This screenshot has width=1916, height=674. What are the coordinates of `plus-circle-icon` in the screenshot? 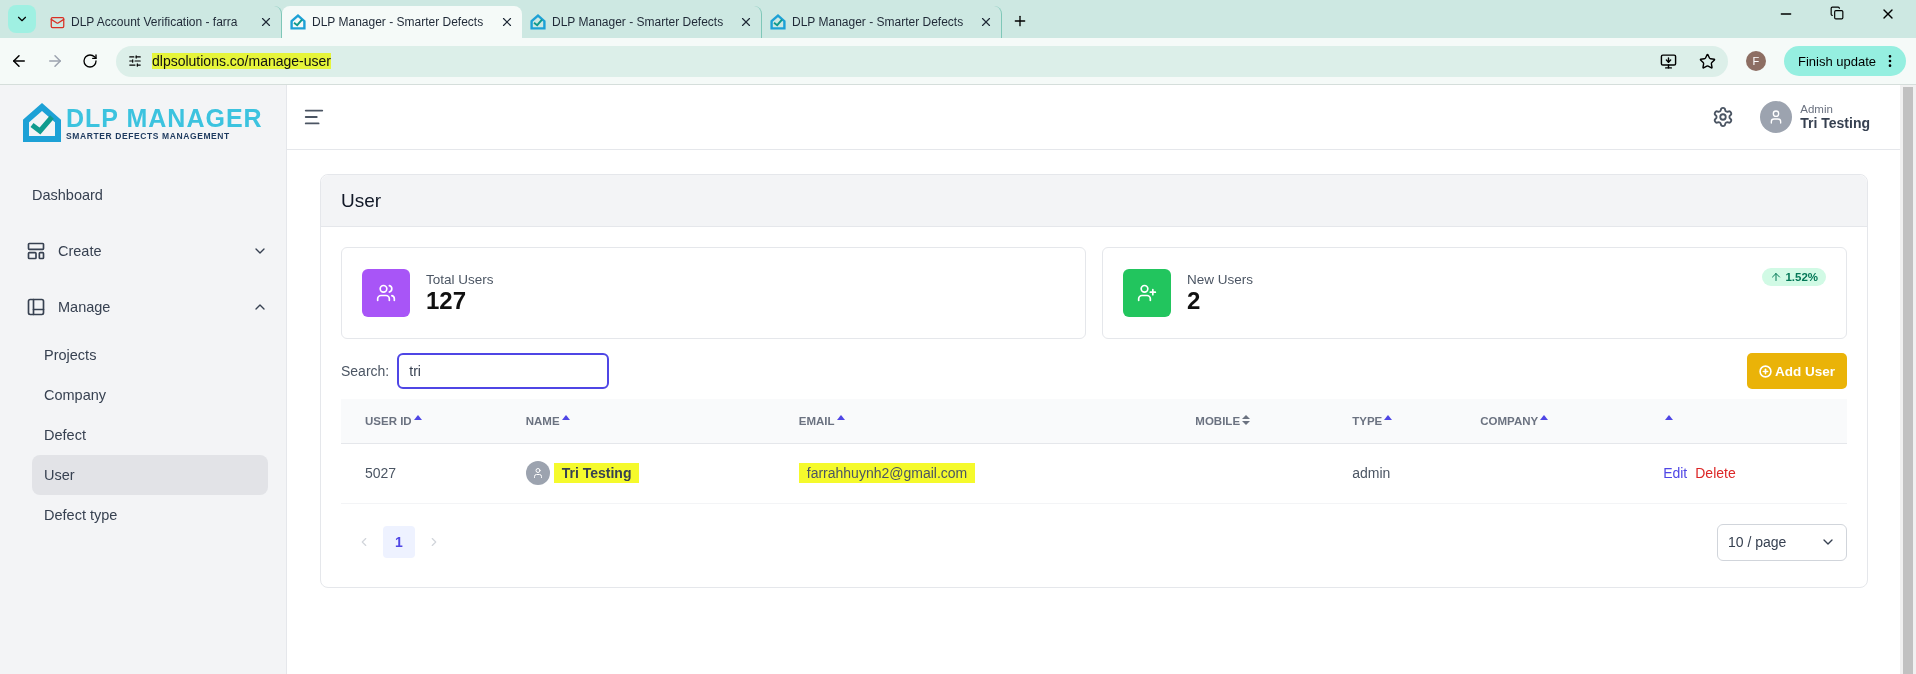 It's located at (1765, 371).